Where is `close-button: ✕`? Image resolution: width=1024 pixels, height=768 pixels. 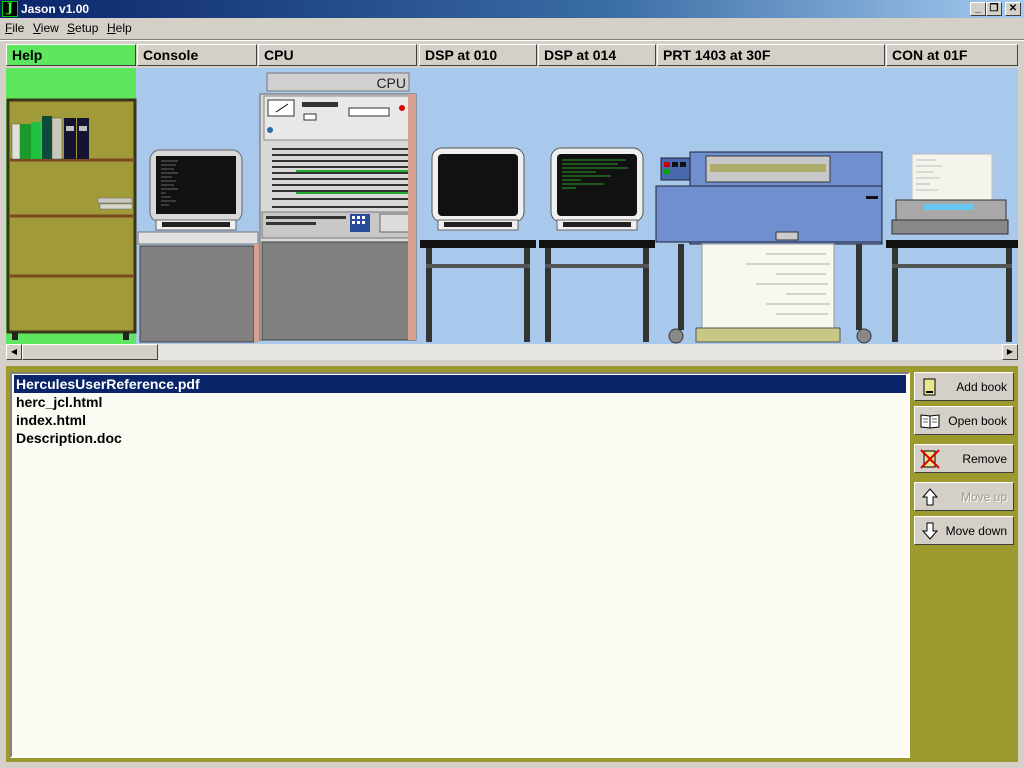 close-button: ✕ is located at coordinates (1013, 9).